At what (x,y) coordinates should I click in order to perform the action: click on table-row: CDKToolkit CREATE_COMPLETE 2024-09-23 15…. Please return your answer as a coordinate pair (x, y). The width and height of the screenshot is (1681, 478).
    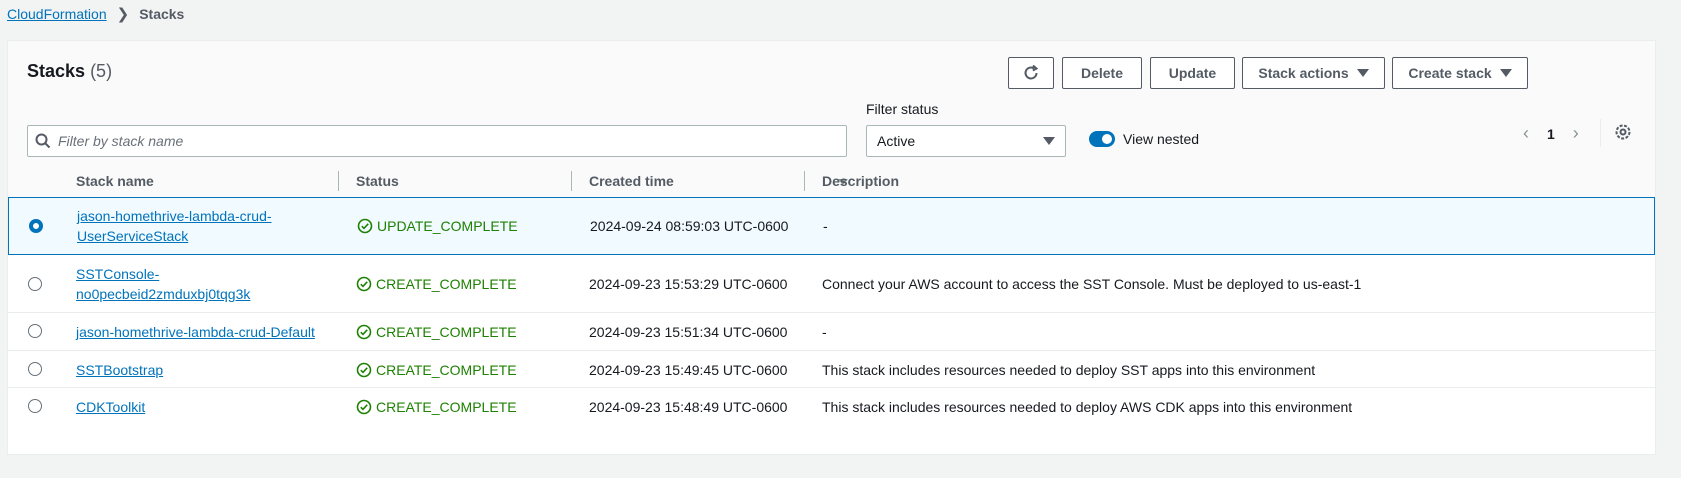
    Looking at the image, I should click on (831, 407).